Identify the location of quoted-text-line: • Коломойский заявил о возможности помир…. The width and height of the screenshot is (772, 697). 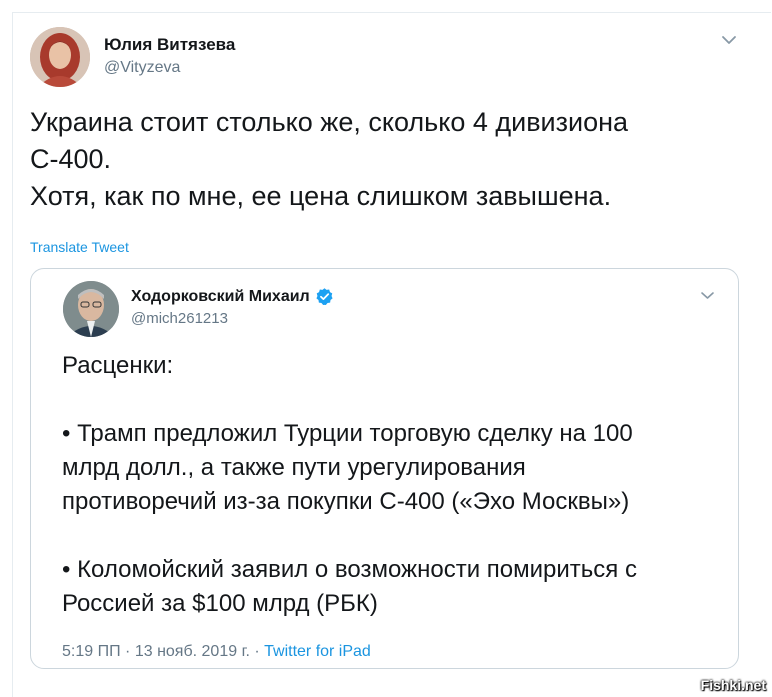
(349, 569).